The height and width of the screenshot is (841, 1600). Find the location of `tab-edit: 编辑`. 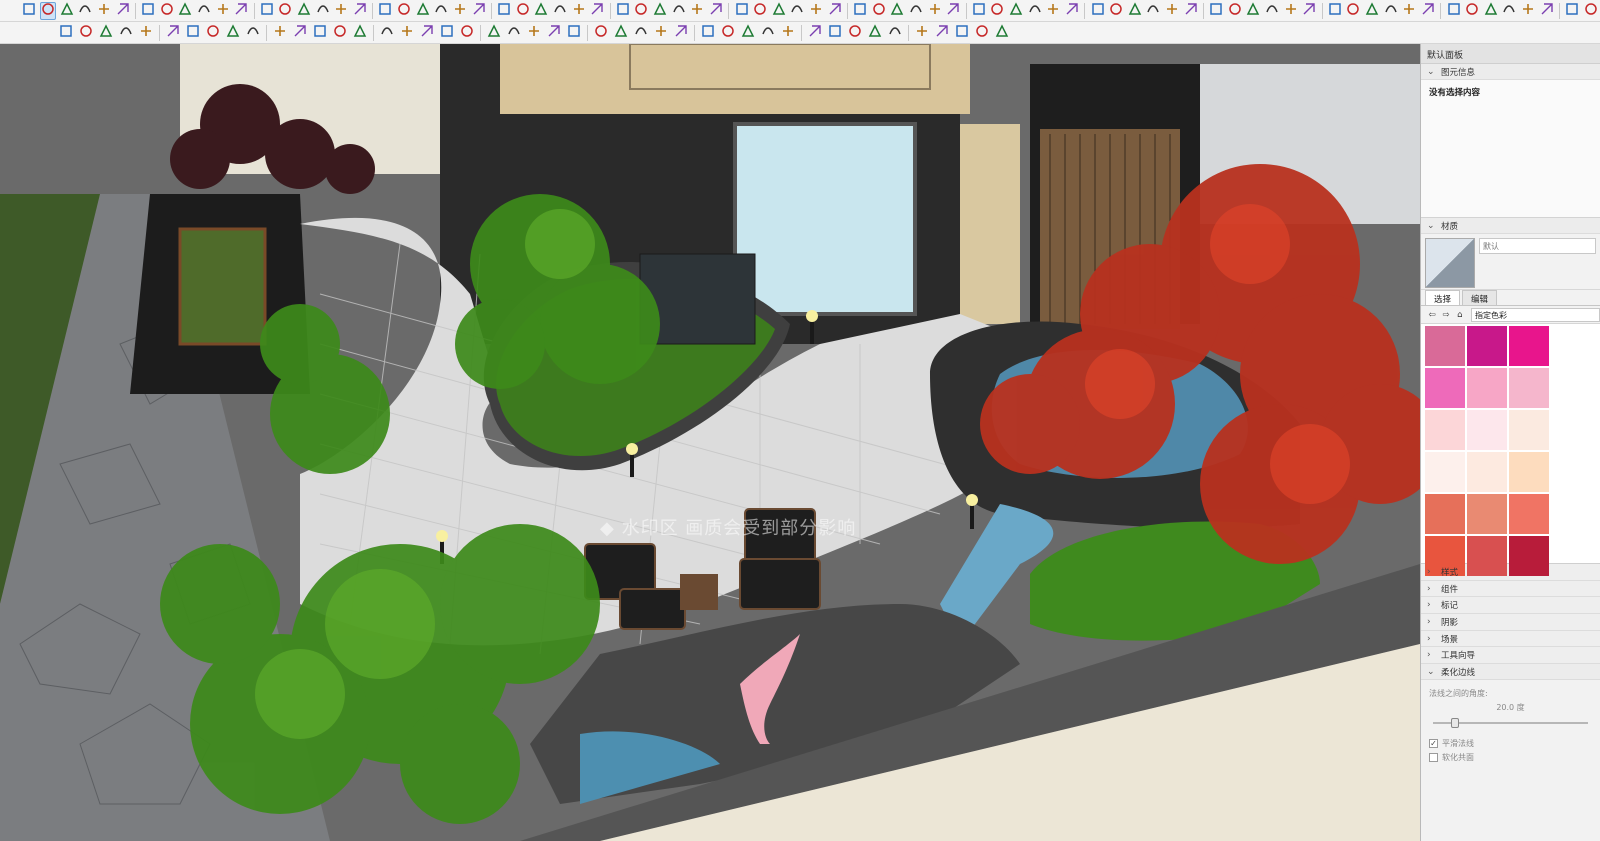

tab-edit: 编辑 is located at coordinates (1480, 297).